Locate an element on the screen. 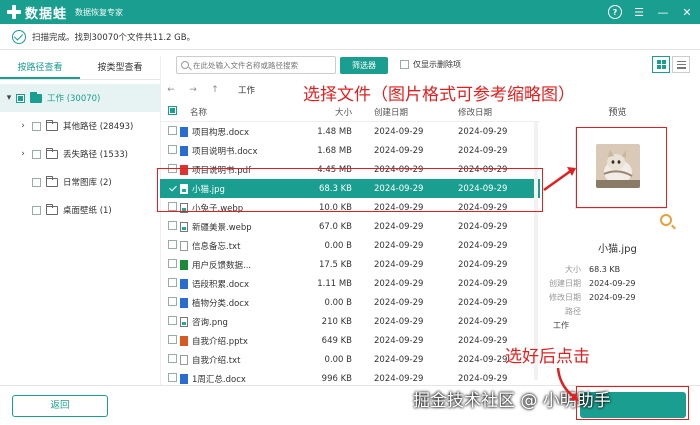 The width and height of the screenshot is (700, 425). breadcrumb: 工作 is located at coordinates (246, 90).